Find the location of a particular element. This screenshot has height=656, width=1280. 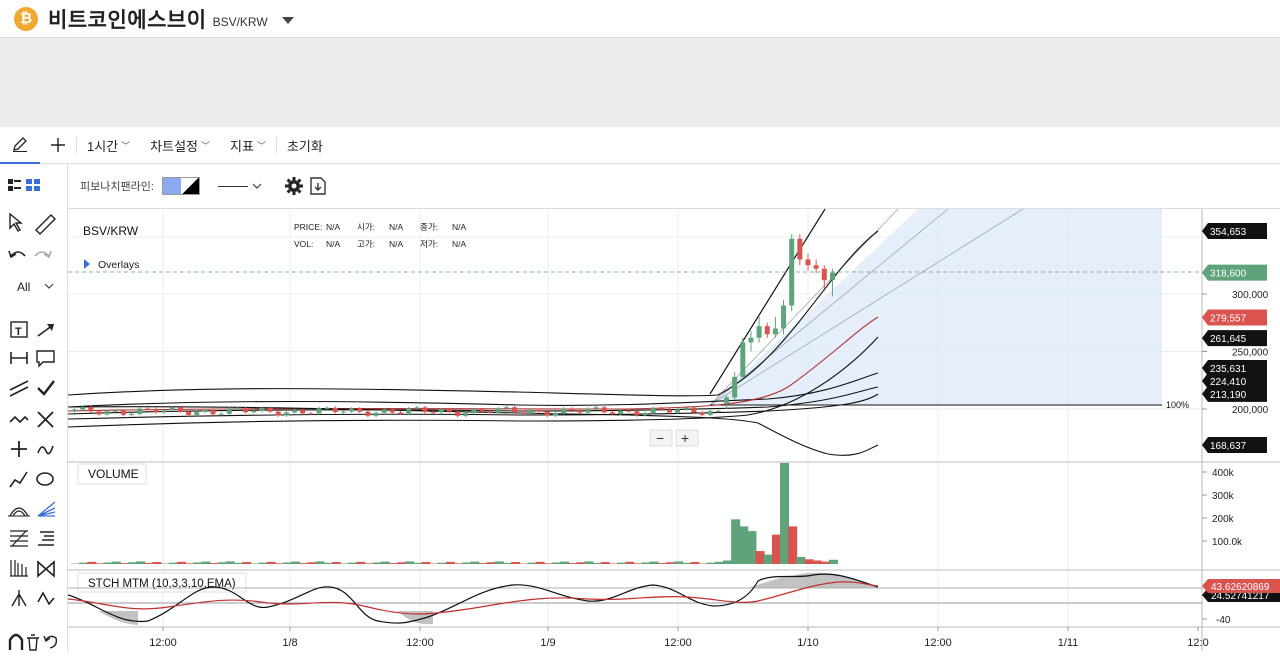

interval-dropdown: 1시간﹀ is located at coordinates (108, 145).